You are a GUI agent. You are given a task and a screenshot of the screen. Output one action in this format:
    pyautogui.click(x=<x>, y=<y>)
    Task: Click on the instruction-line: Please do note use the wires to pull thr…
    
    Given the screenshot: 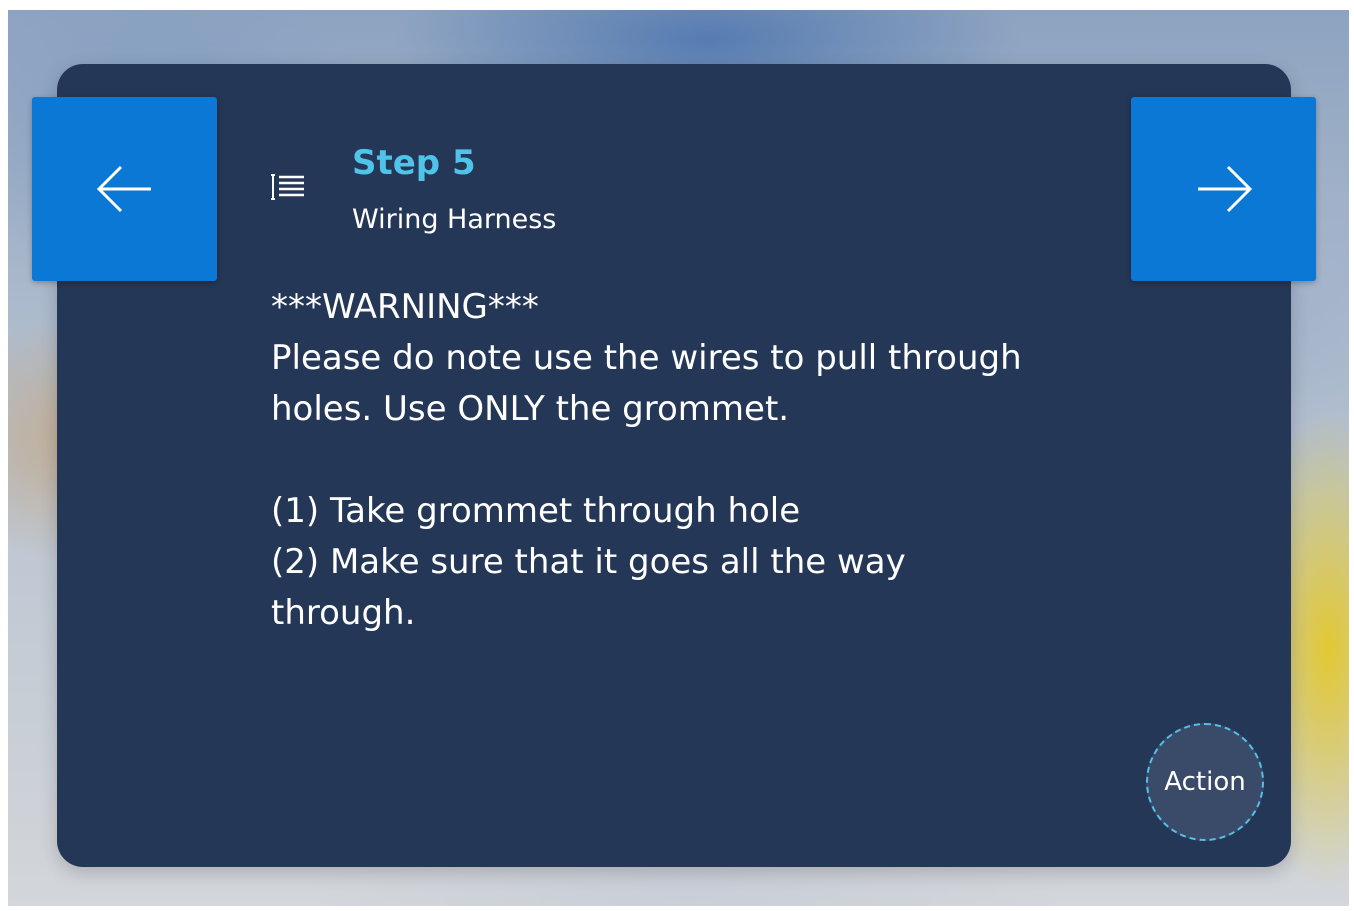 What is the action you would take?
    pyautogui.click(x=646, y=358)
    